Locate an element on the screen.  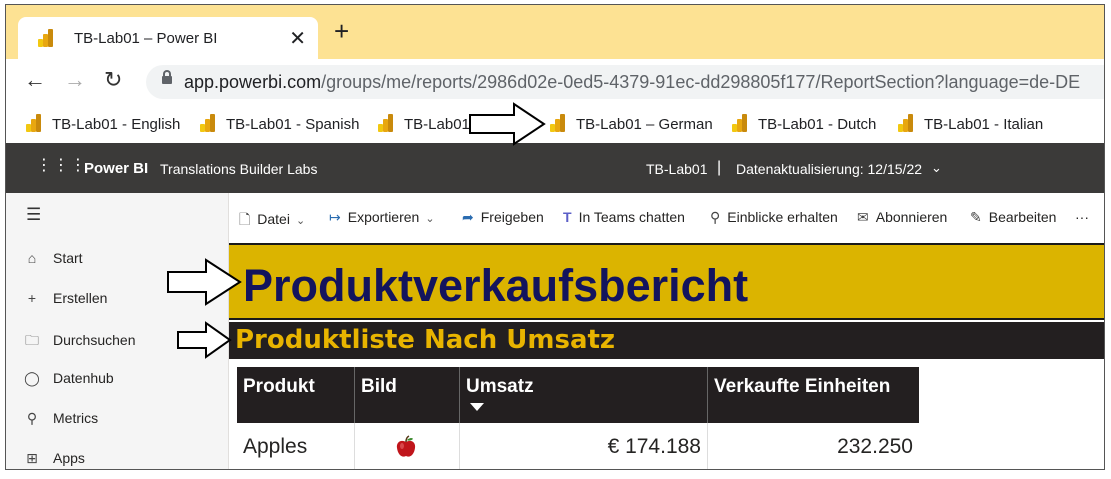
cell-product: Apples is located at coordinates (296, 446).